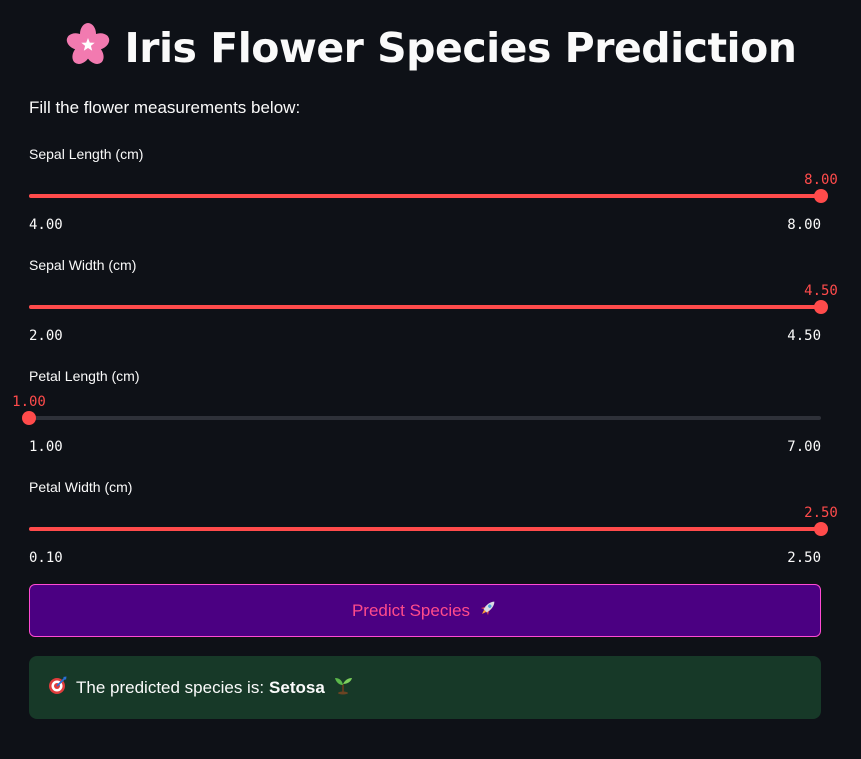 The width and height of the screenshot is (861, 759). Describe the element at coordinates (804, 336) in the screenshot. I see `slider-max: 4.50` at that location.